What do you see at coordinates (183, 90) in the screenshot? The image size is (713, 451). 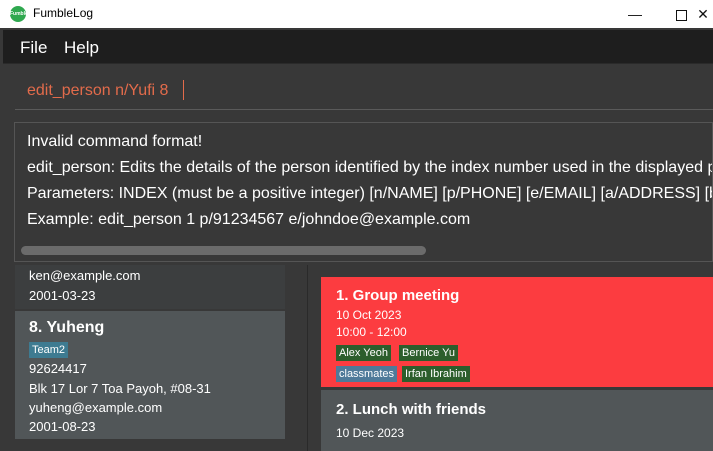 I see `text-caret` at bounding box center [183, 90].